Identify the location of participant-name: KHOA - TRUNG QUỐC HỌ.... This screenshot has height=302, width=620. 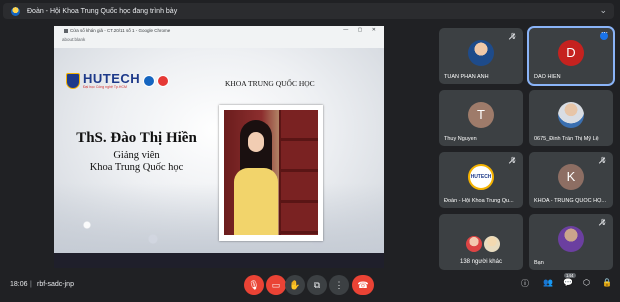
(570, 201).